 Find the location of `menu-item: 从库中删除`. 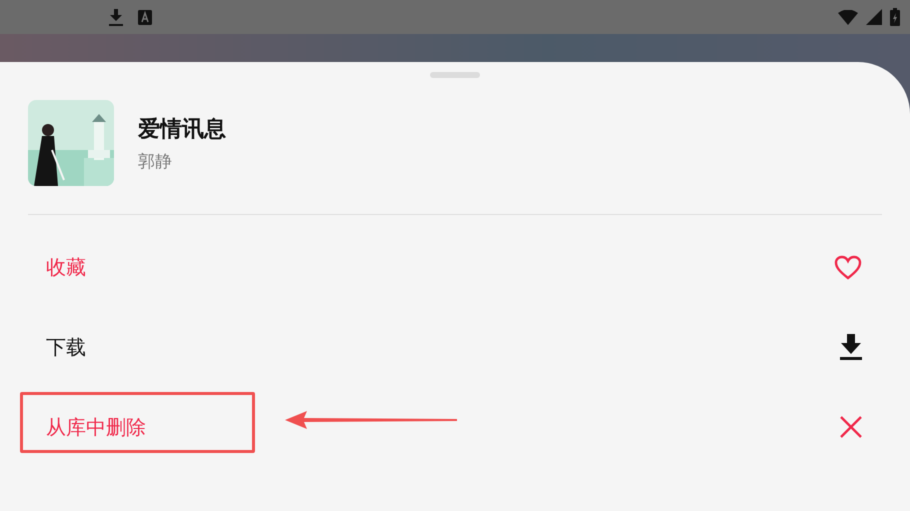

menu-item: 从库中删除 is located at coordinates (96, 427).